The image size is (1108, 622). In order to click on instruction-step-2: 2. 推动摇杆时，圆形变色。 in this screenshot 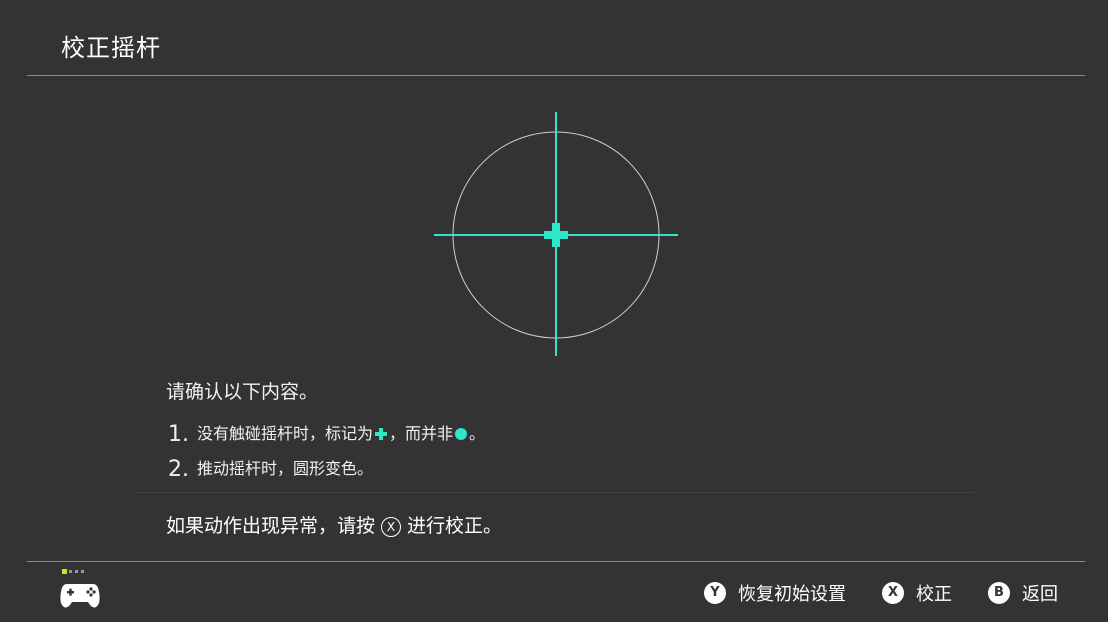, I will do `click(270, 468)`.